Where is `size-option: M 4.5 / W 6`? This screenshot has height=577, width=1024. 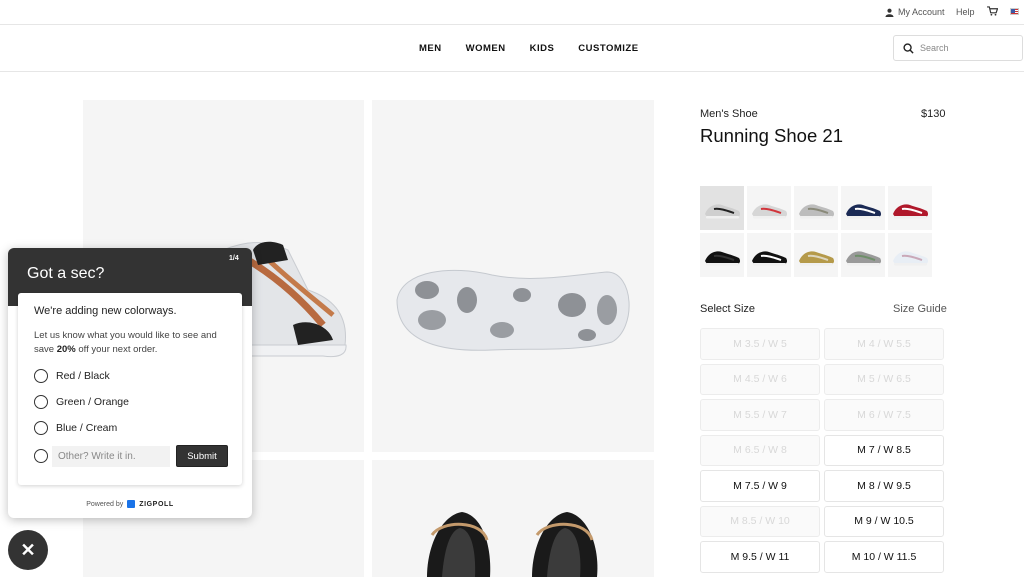
size-option: M 4.5 / W 6 is located at coordinates (760, 379).